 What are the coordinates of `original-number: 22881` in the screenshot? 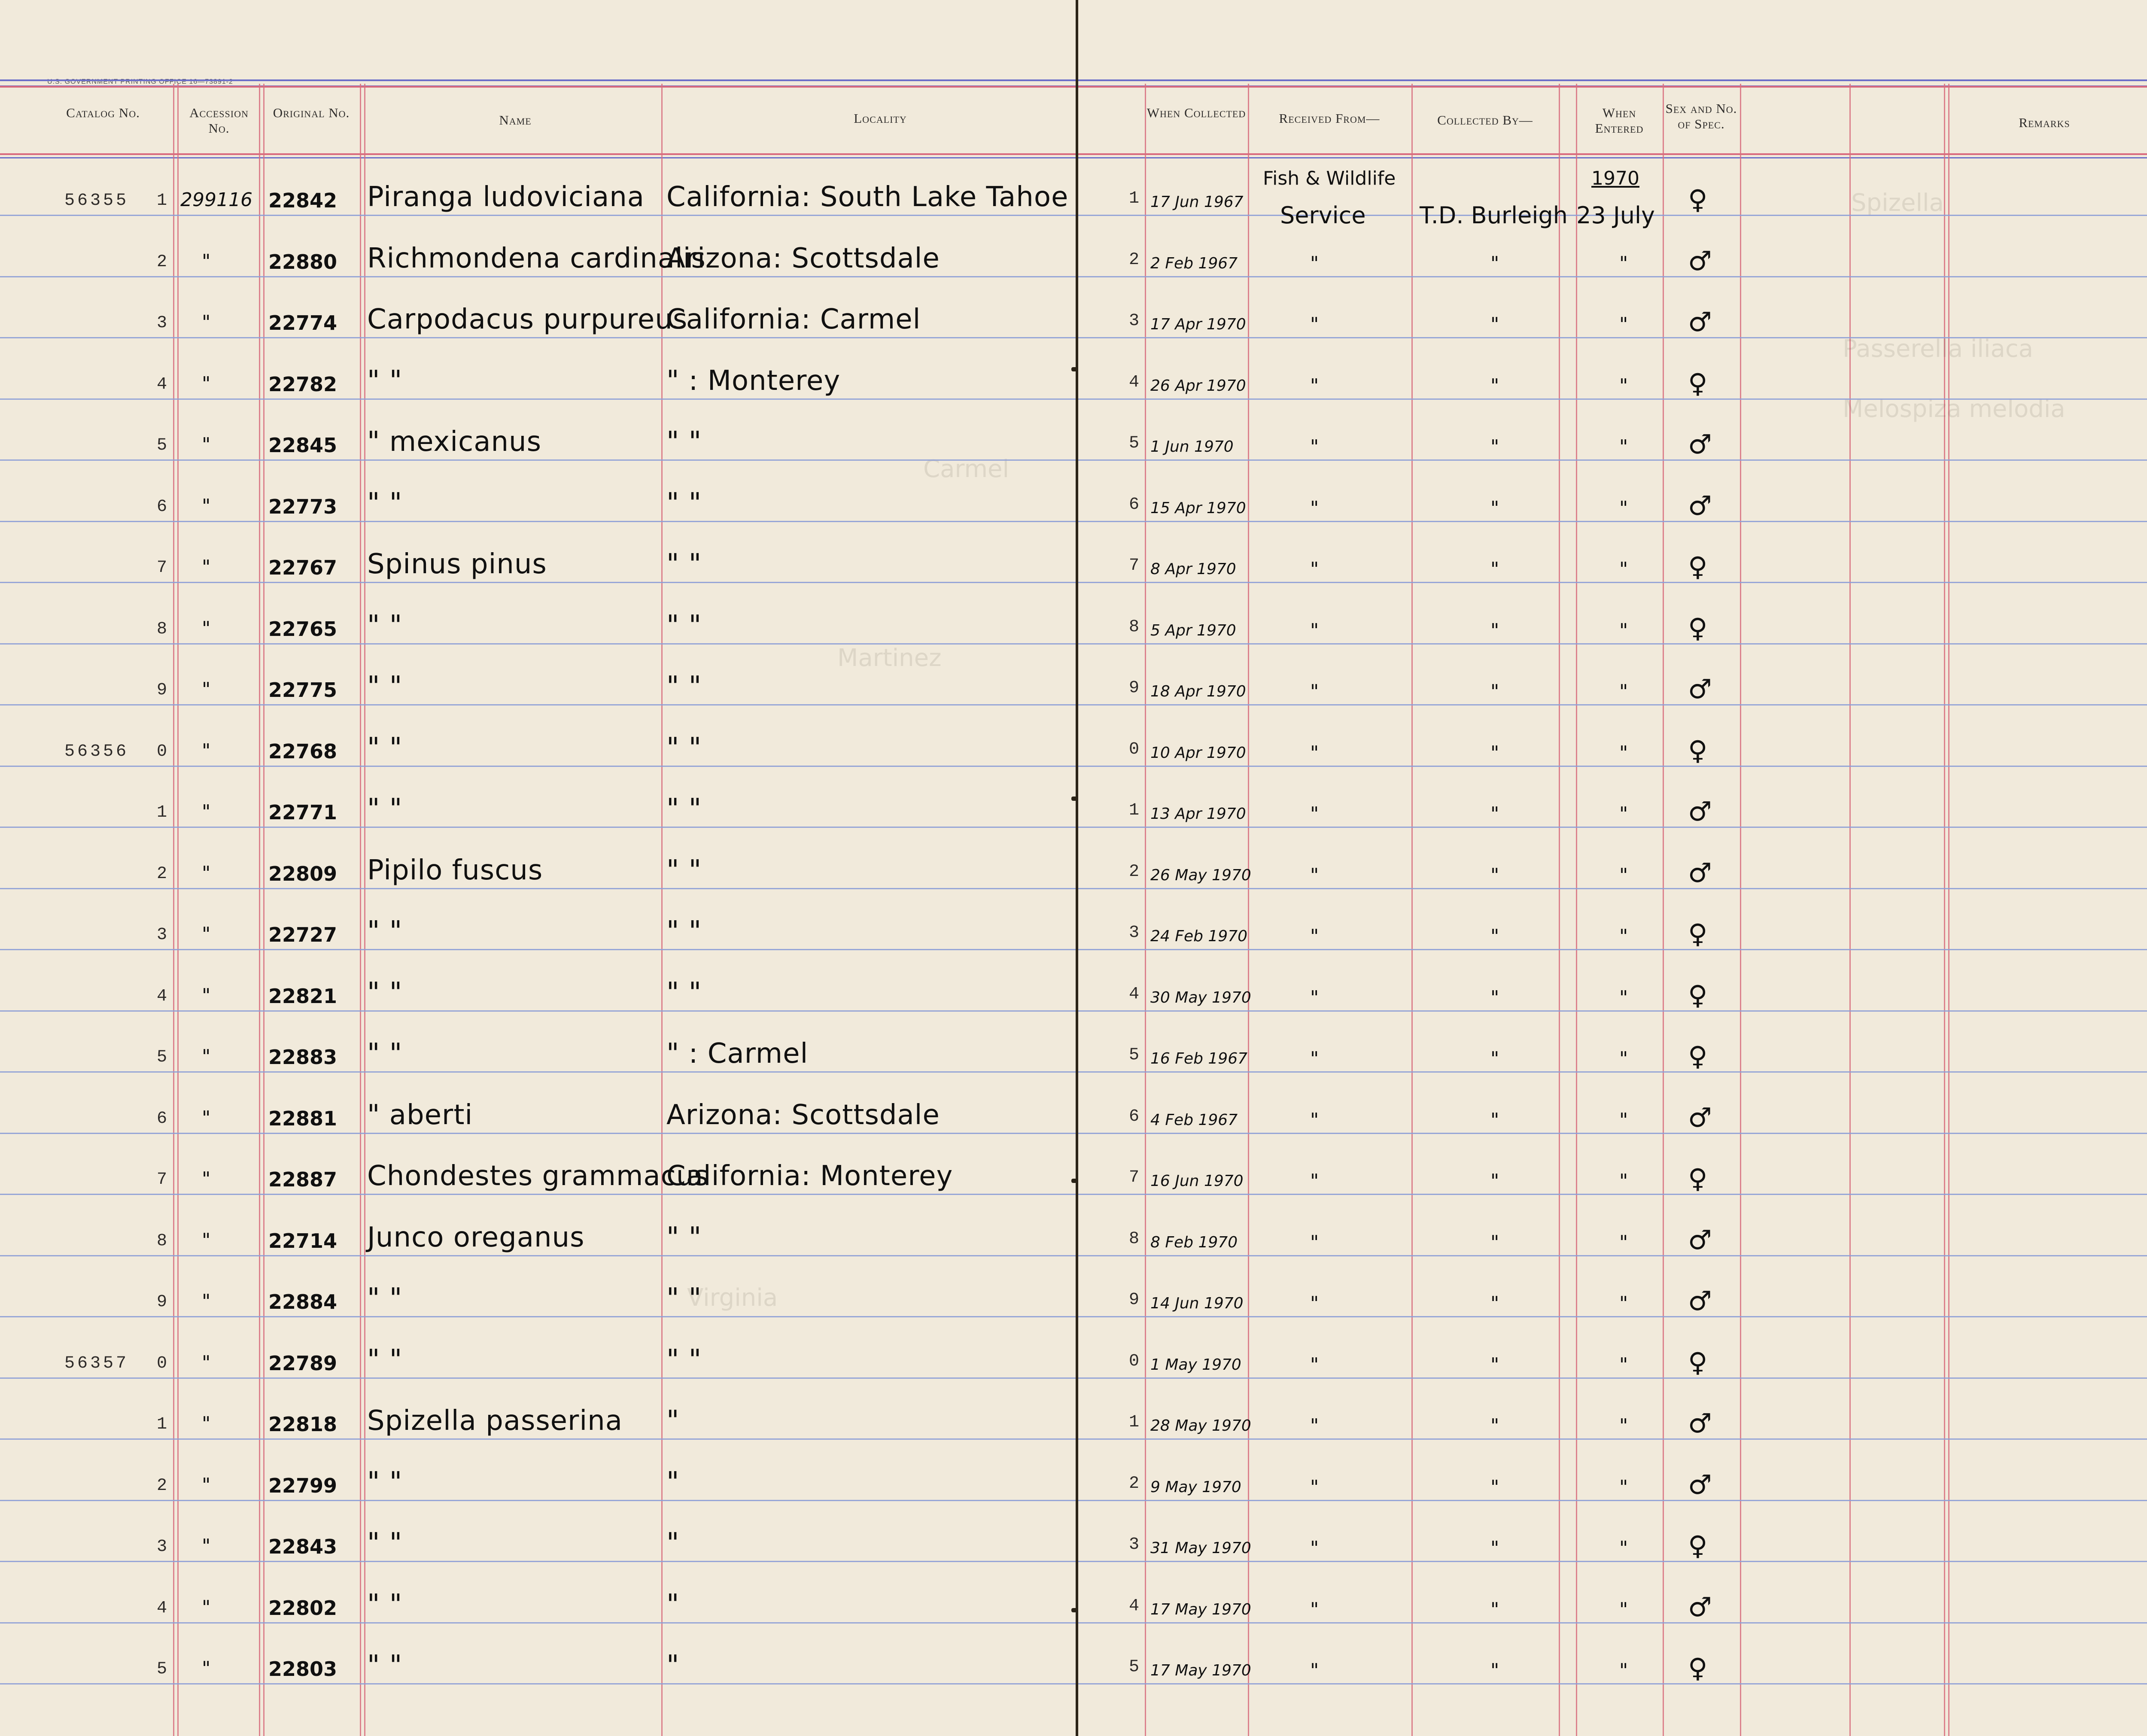 It's located at (303, 1118).